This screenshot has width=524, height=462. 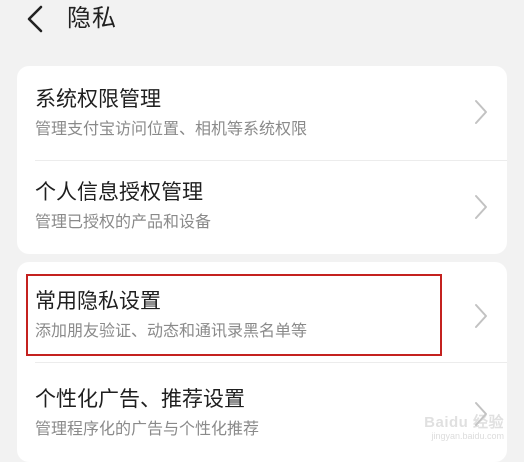 I want to click on menu-item-title: 系统权限管理, so click(x=98, y=99).